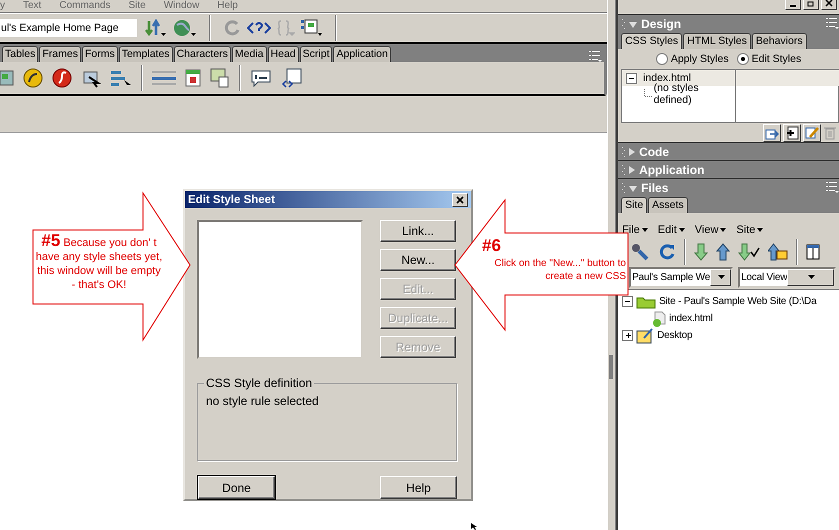 The width and height of the screenshot is (839, 530). I want to click on radio-label: Apply Styles, so click(699, 59).